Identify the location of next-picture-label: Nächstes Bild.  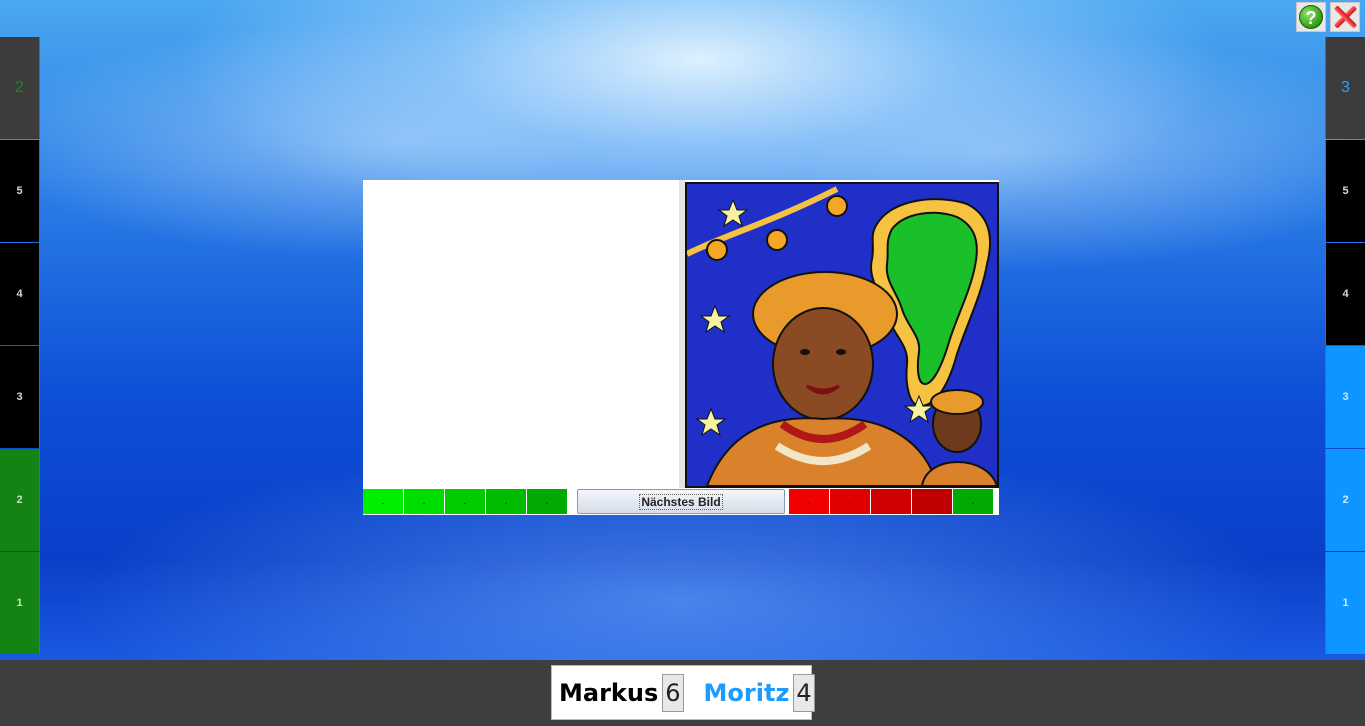
(681, 501).